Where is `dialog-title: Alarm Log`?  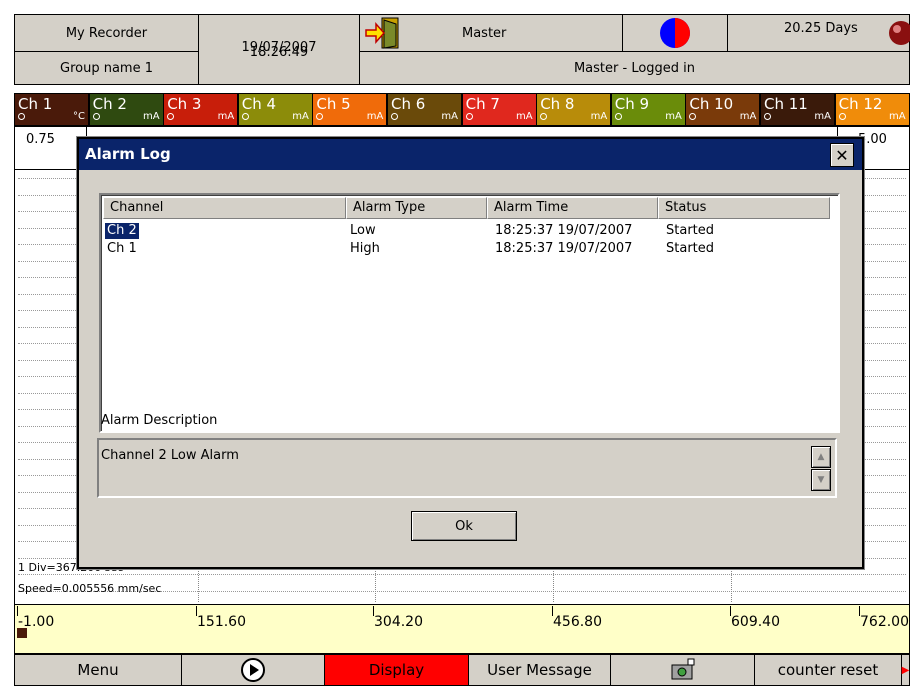 dialog-title: Alarm Log is located at coordinates (470, 154).